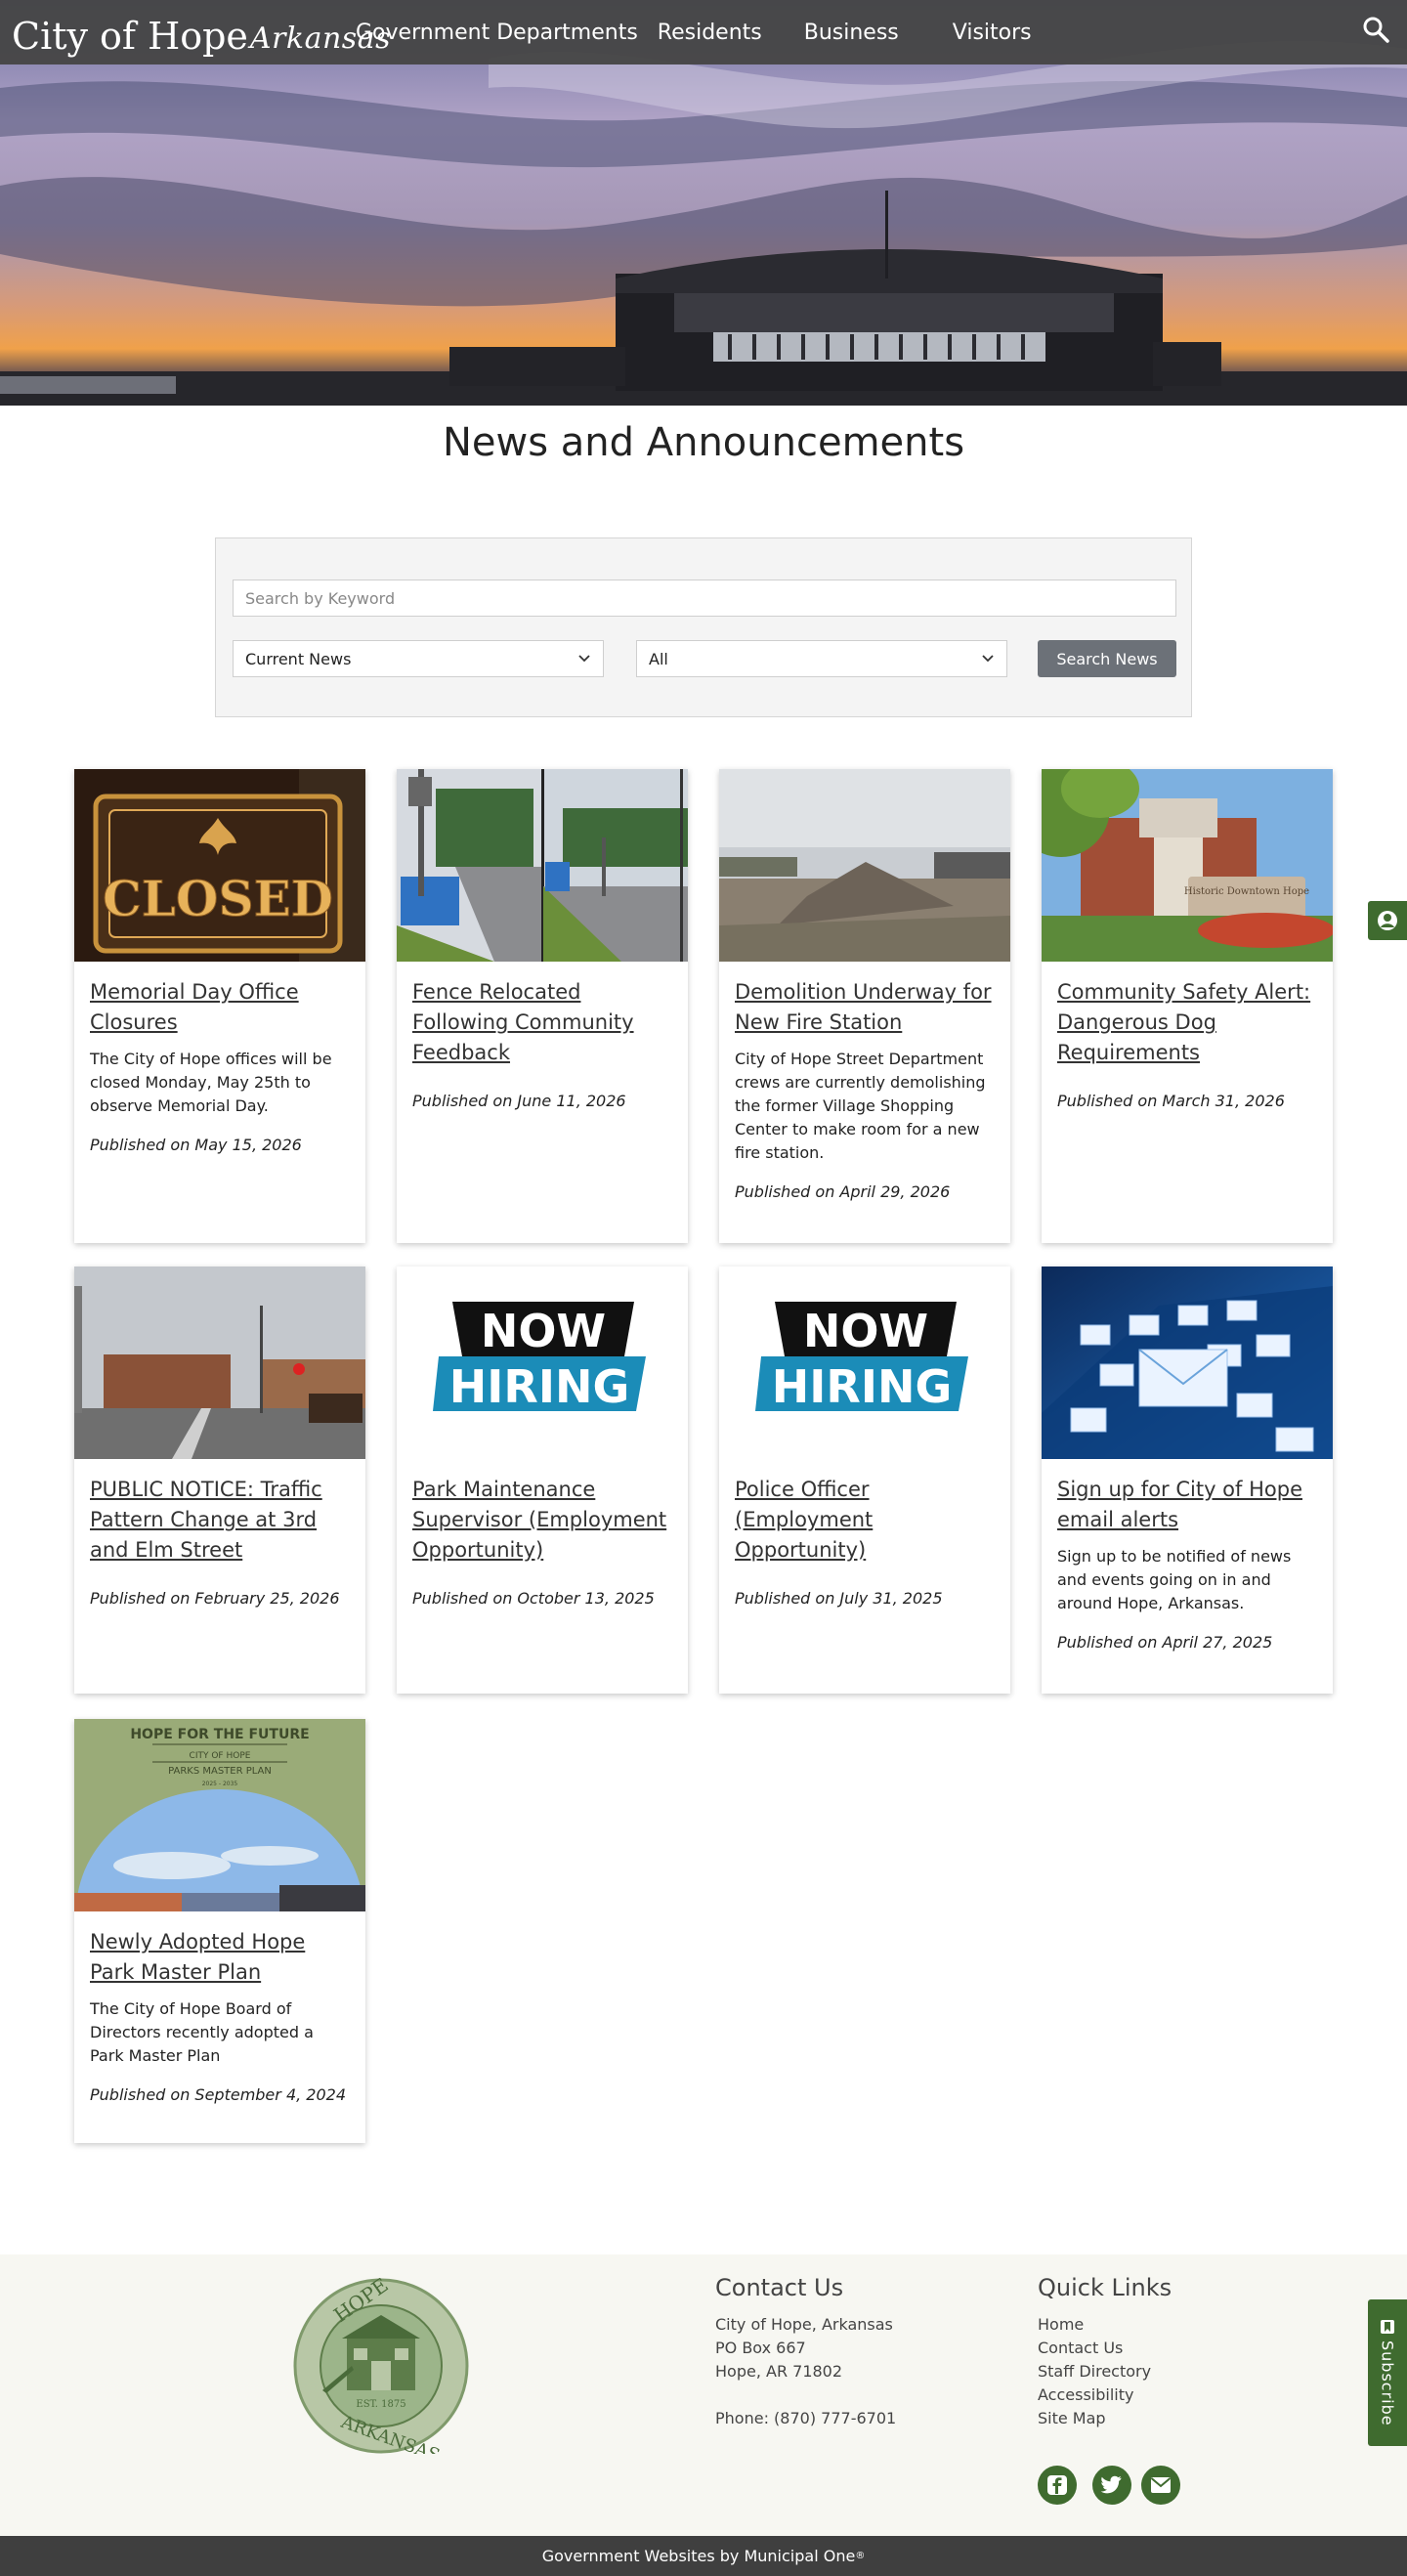 The height and width of the screenshot is (2576, 1407). I want to click on logo-main-text: City of Hope, so click(130, 36).